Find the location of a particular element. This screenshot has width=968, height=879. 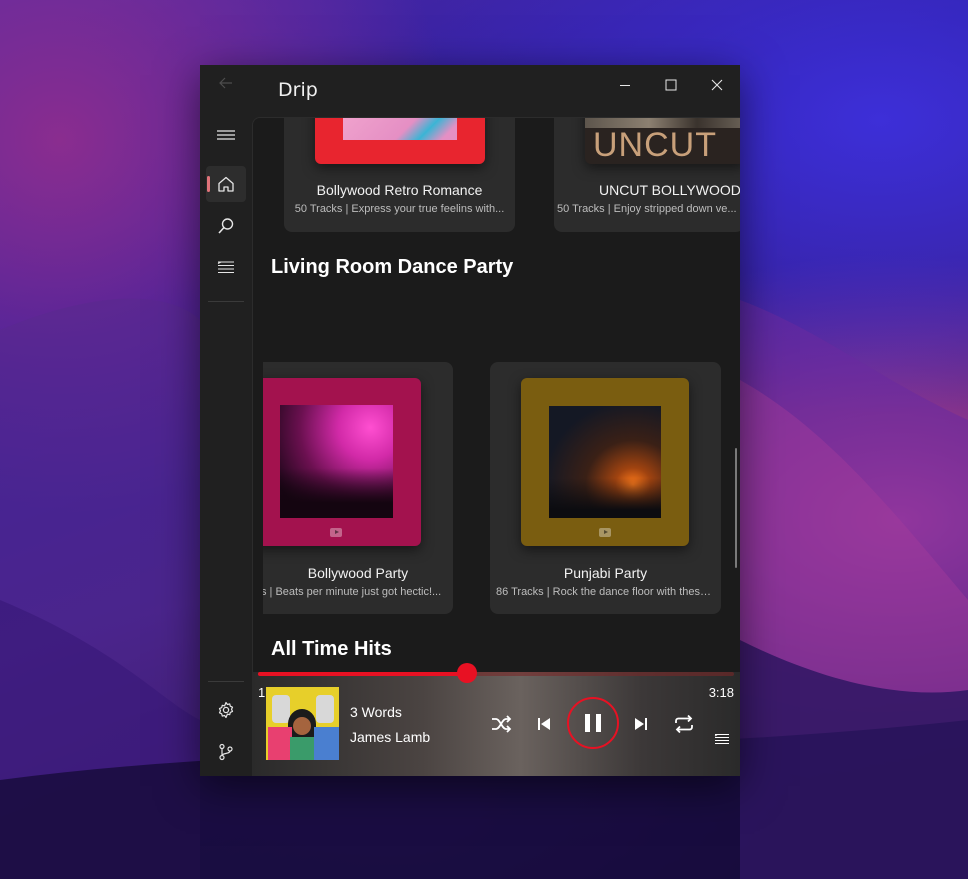

gear-icon is located at coordinates (226, 710).